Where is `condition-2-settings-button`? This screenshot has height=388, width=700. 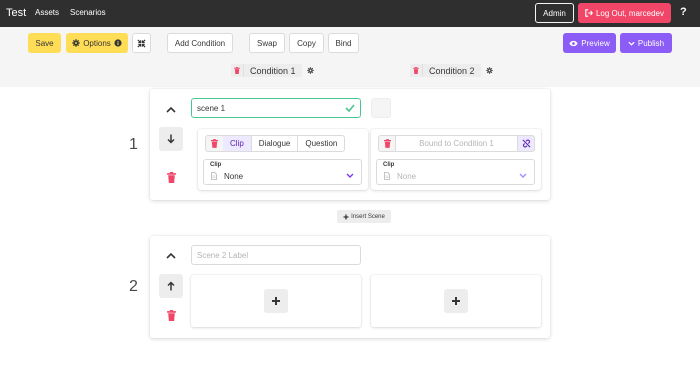
condition-2-settings-button is located at coordinates (489, 70).